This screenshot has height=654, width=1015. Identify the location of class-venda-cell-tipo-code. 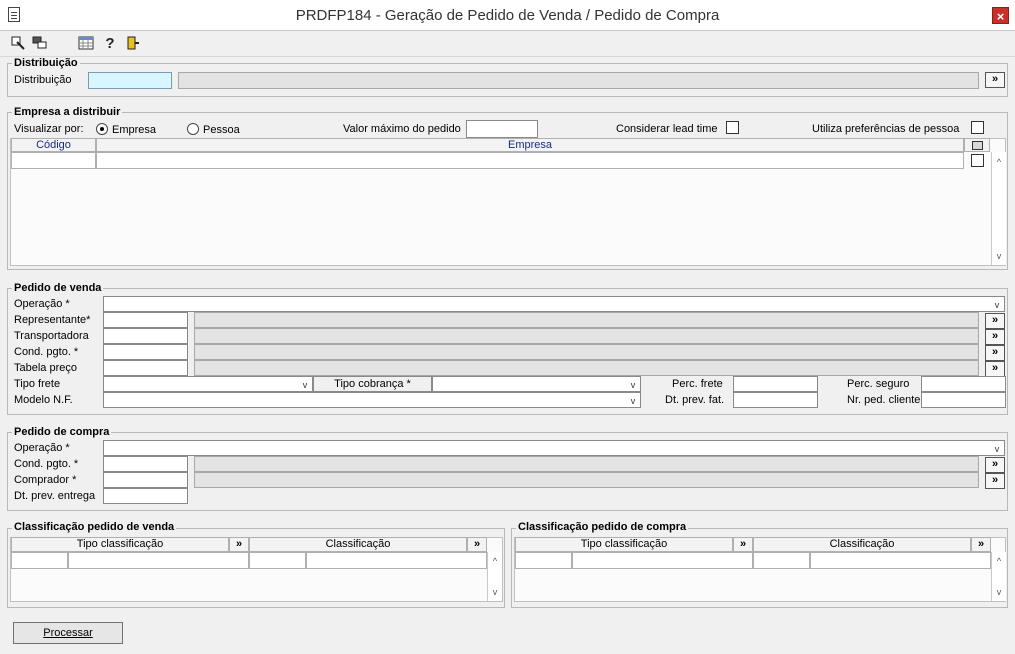
(39, 560).